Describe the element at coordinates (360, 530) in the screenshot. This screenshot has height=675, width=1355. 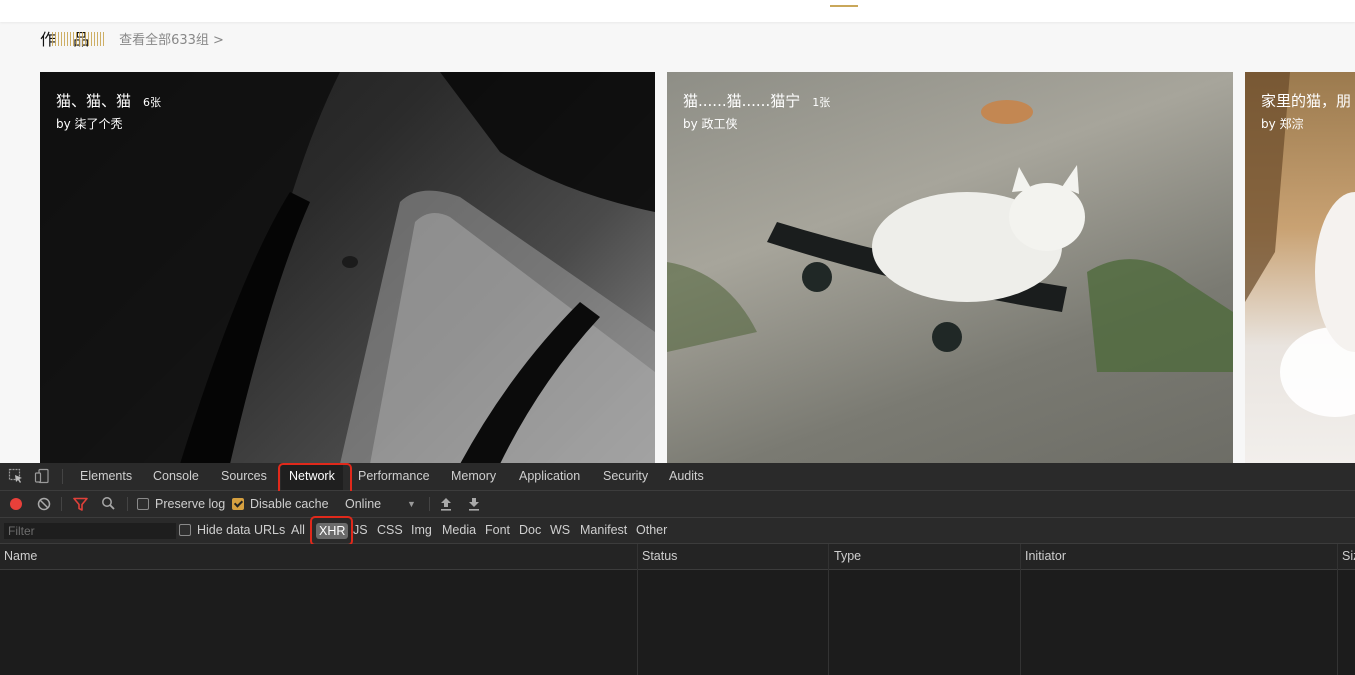
I see `filter-type-js: JS` at that location.